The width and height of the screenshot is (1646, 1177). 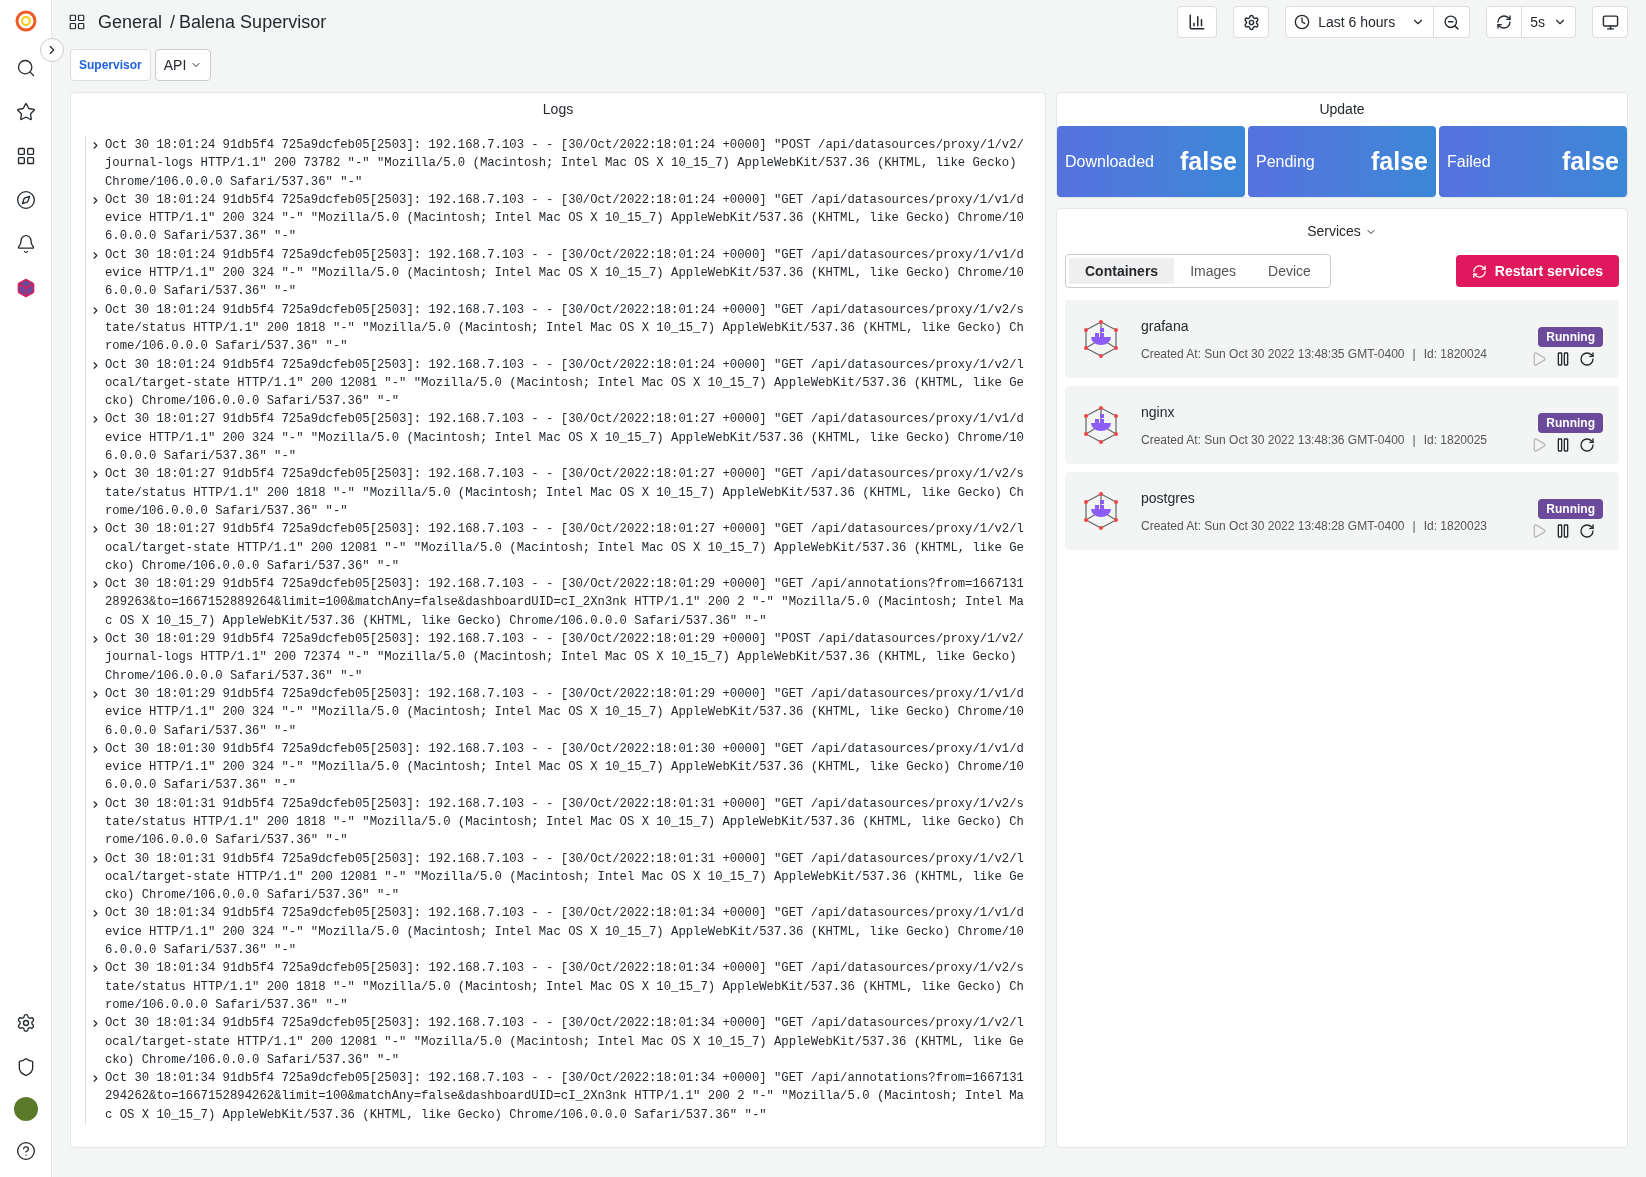 I want to click on tv-mode-button, so click(x=1610, y=22).